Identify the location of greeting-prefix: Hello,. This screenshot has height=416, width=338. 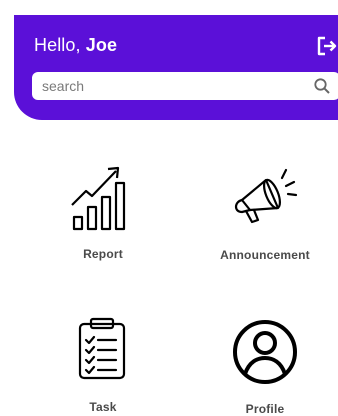
(57, 45).